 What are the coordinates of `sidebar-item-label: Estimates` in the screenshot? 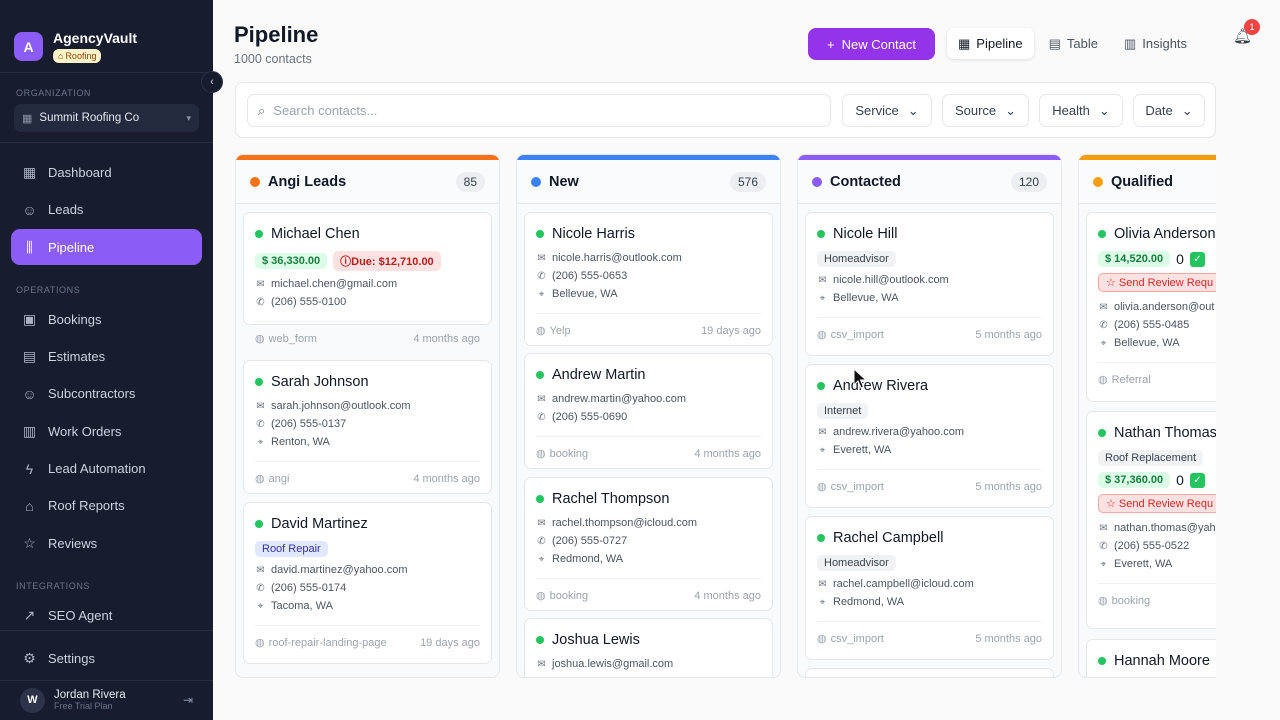 It's located at (77, 356).